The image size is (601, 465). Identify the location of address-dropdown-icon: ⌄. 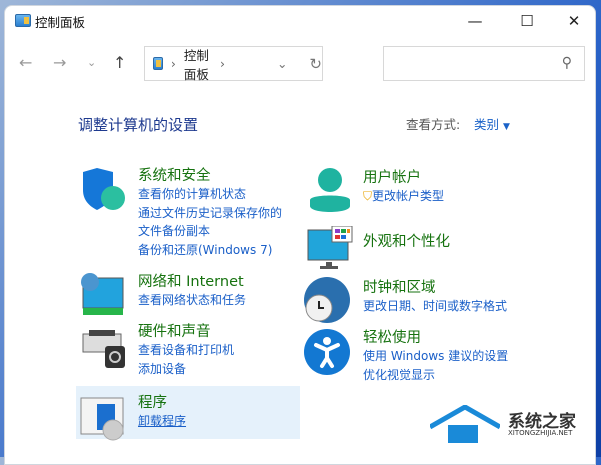
(282, 63).